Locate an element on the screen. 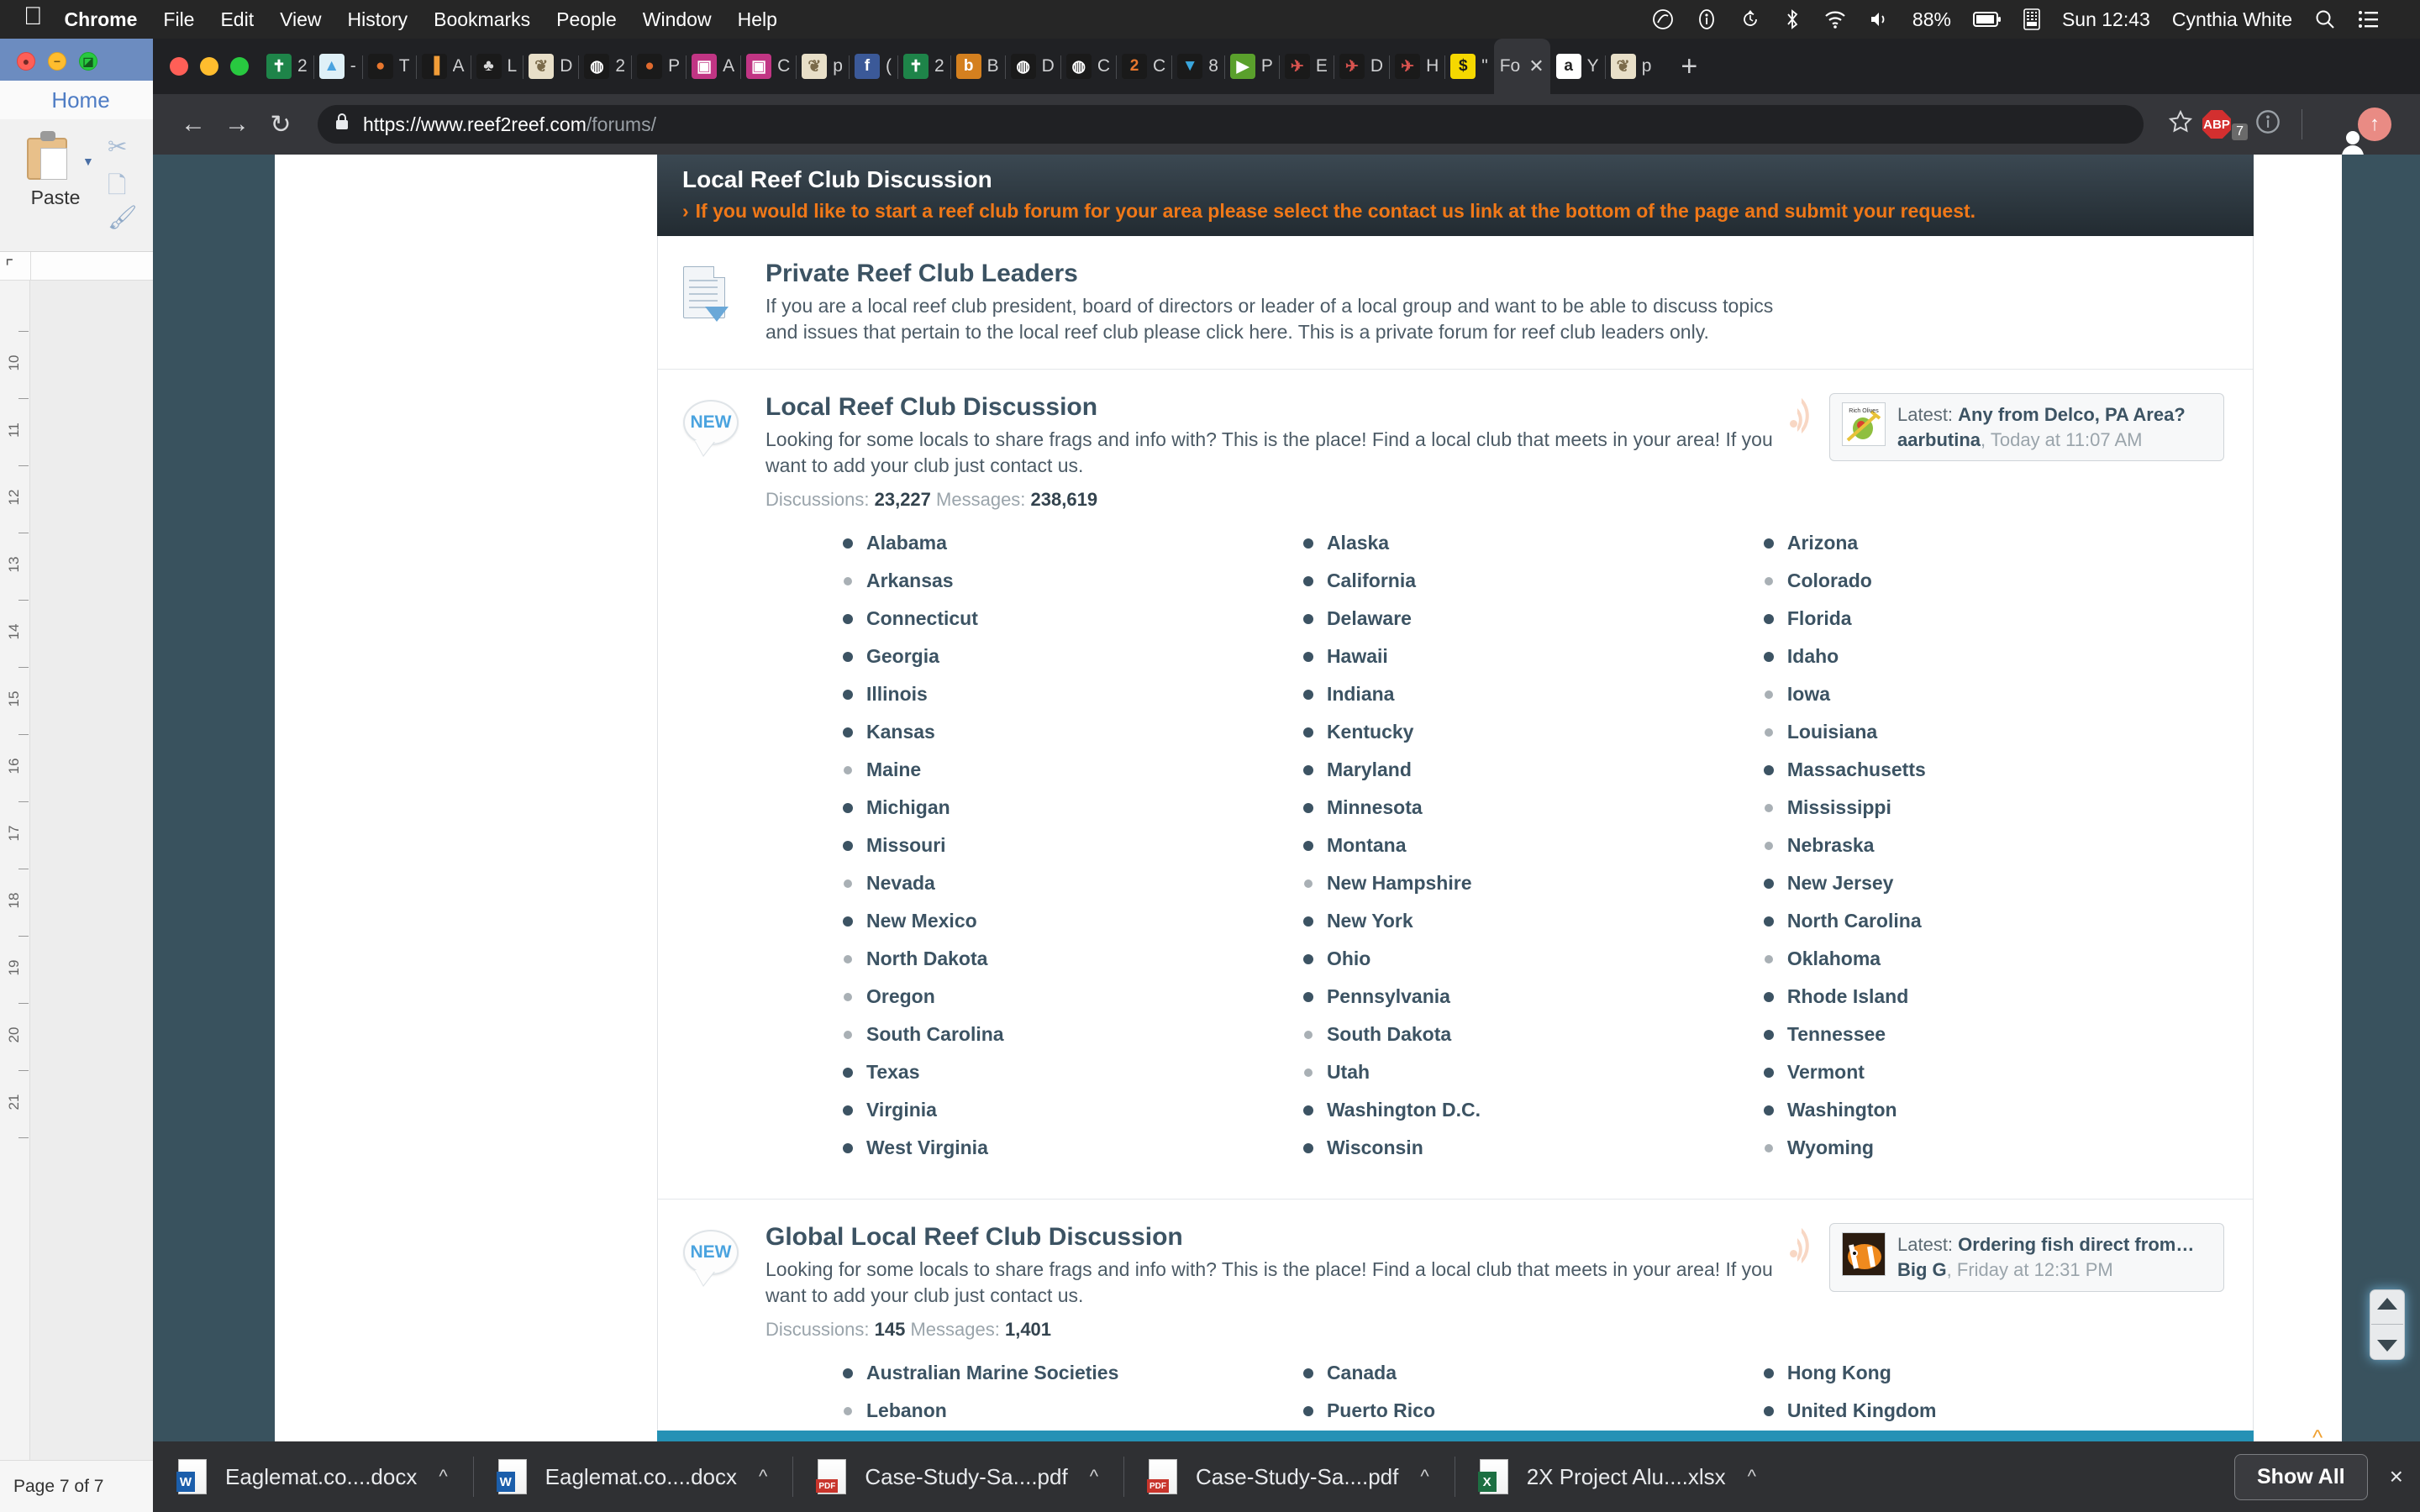 The height and width of the screenshot is (1512, 2420). forward-button: → is located at coordinates (237, 124).